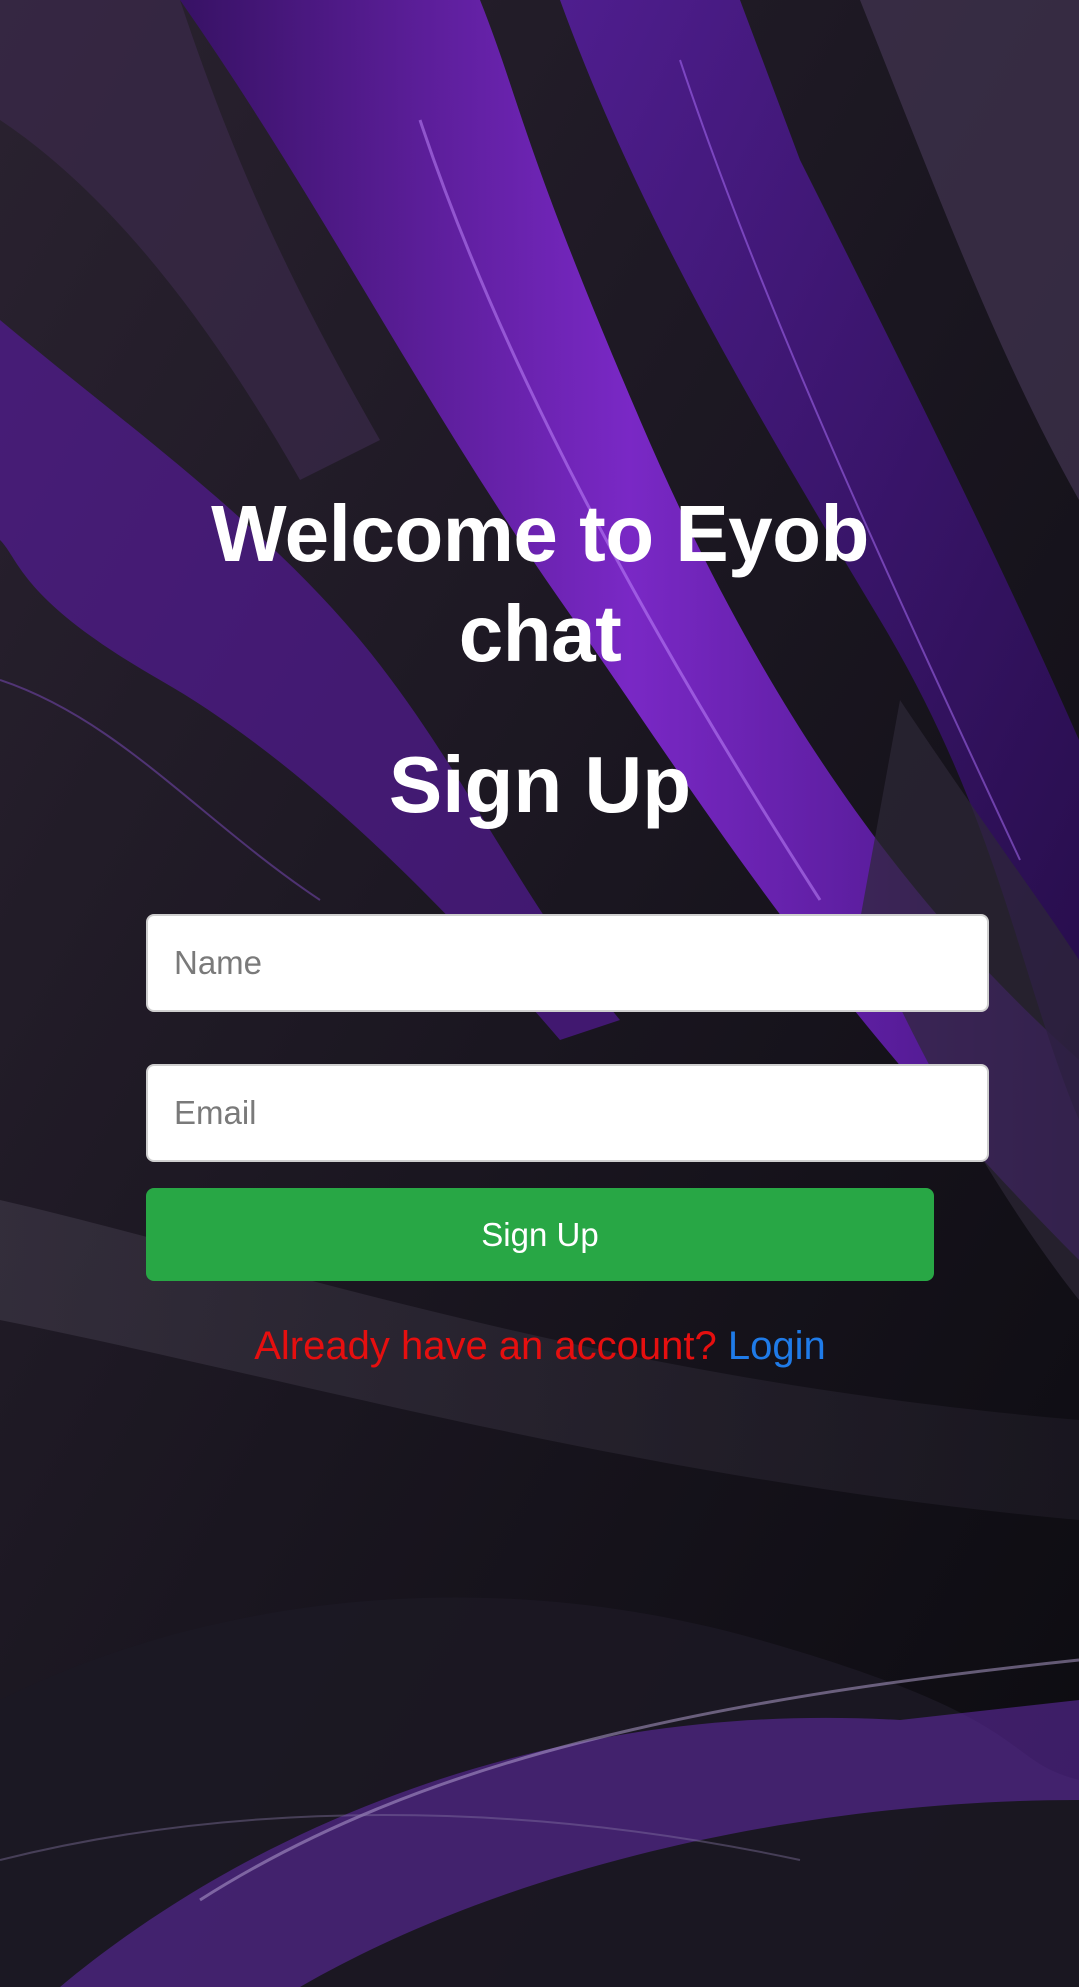 This screenshot has width=1079, height=1987. I want to click on login-prompt: Already have an account? Login, so click(540, 1346).